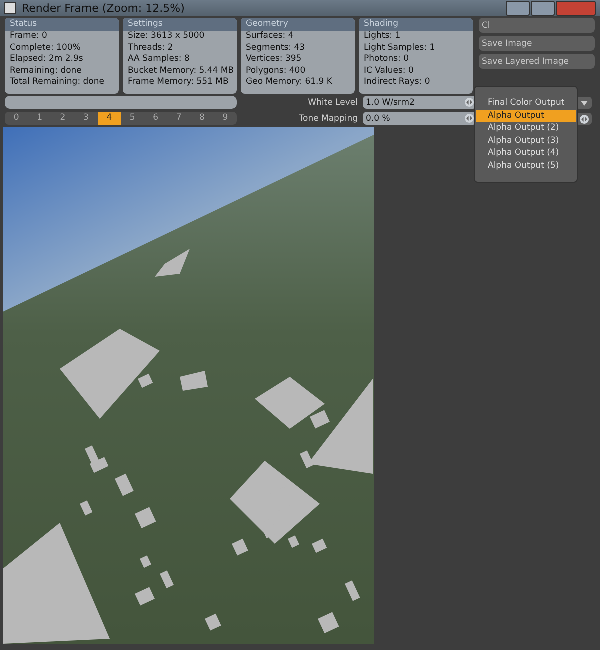  Describe the element at coordinates (526, 116) in the screenshot. I see `menu-item: Alpha Output` at that location.